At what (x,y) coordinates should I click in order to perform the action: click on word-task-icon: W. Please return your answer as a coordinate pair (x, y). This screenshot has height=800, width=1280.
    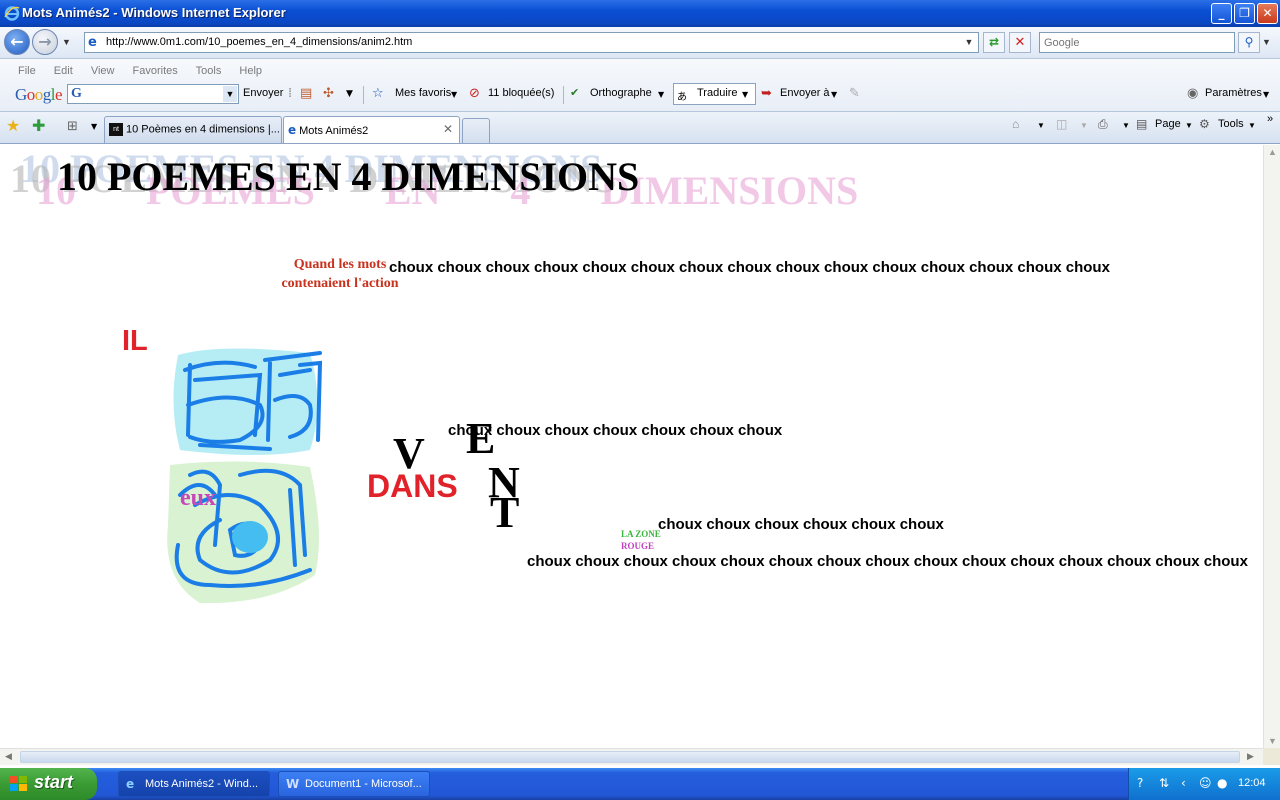
    Looking at the image, I should click on (293, 784).